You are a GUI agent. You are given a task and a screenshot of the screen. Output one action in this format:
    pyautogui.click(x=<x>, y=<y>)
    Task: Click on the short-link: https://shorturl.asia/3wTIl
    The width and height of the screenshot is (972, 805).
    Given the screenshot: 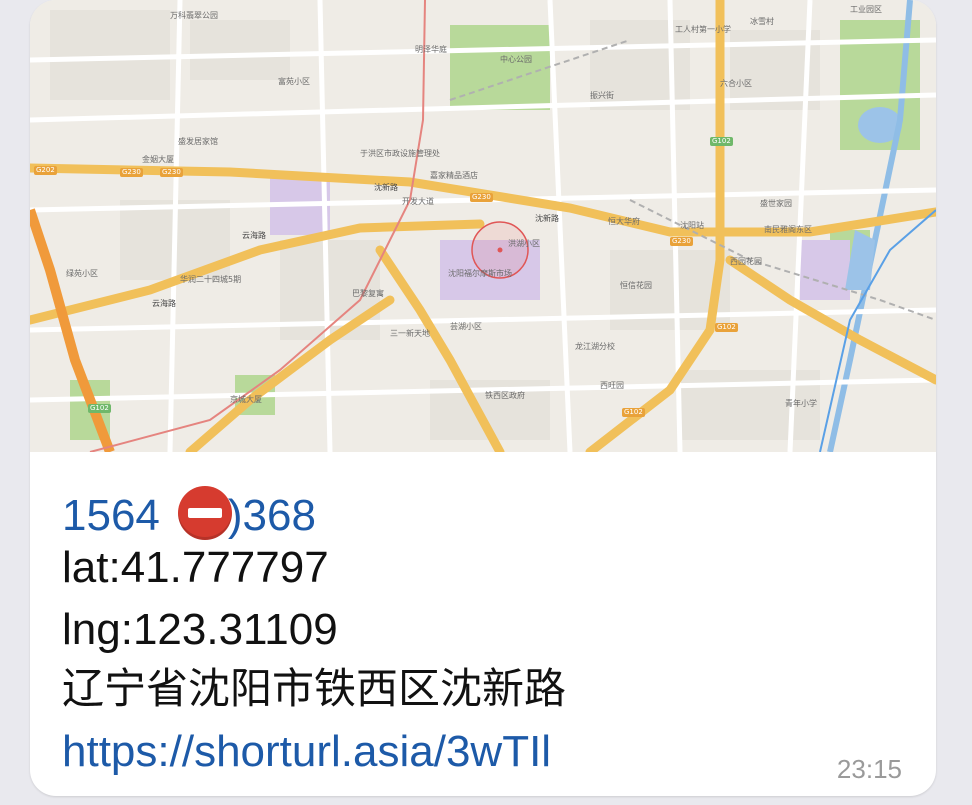 What is the action you would take?
    pyautogui.click(x=306, y=752)
    